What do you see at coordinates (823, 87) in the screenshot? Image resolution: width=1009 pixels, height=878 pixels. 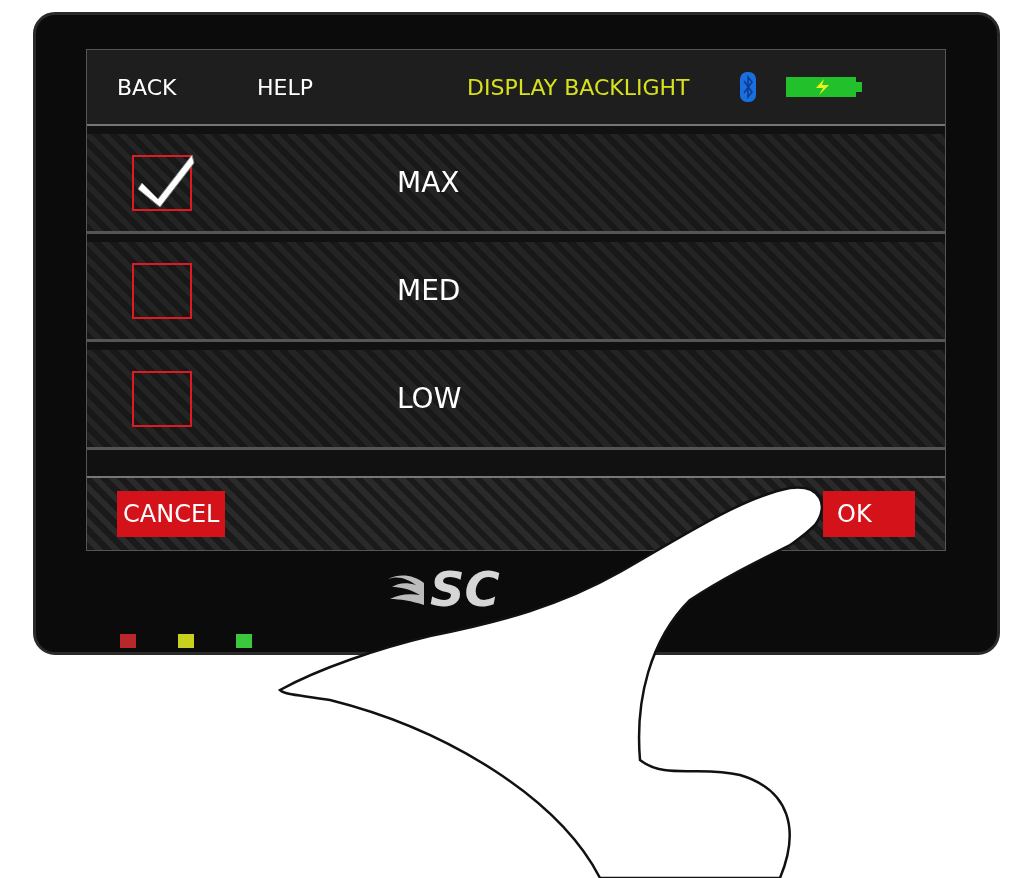 I see `battery-icon` at bounding box center [823, 87].